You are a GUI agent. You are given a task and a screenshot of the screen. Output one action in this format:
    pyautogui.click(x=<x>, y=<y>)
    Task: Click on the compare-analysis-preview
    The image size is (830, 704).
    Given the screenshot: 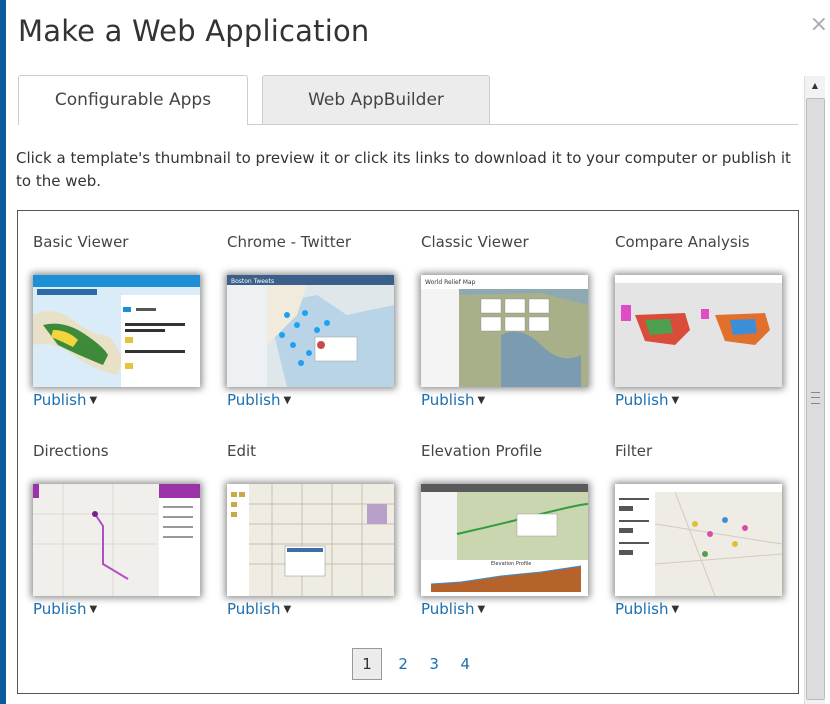 What is the action you would take?
    pyautogui.click(x=698, y=331)
    